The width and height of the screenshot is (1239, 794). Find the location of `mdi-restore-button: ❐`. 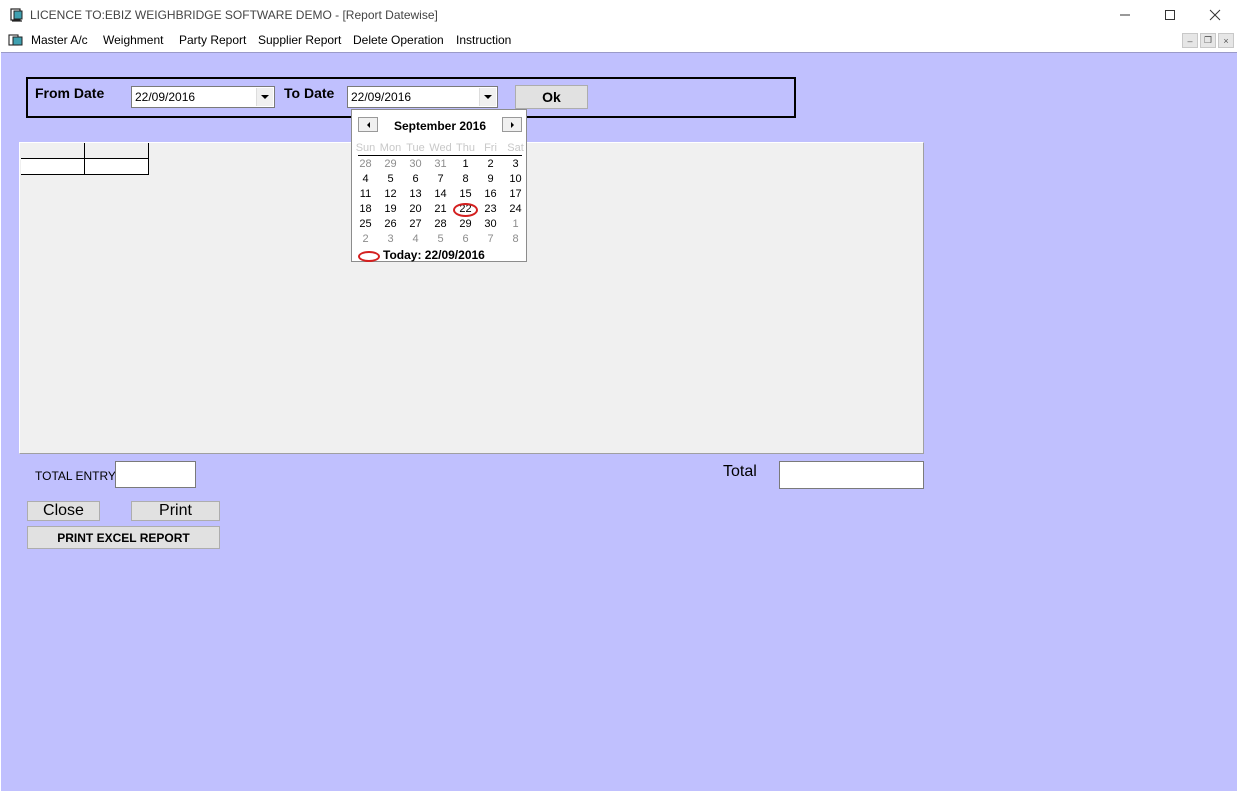

mdi-restore-button: ❐ is located at coordinates (1208, 40).